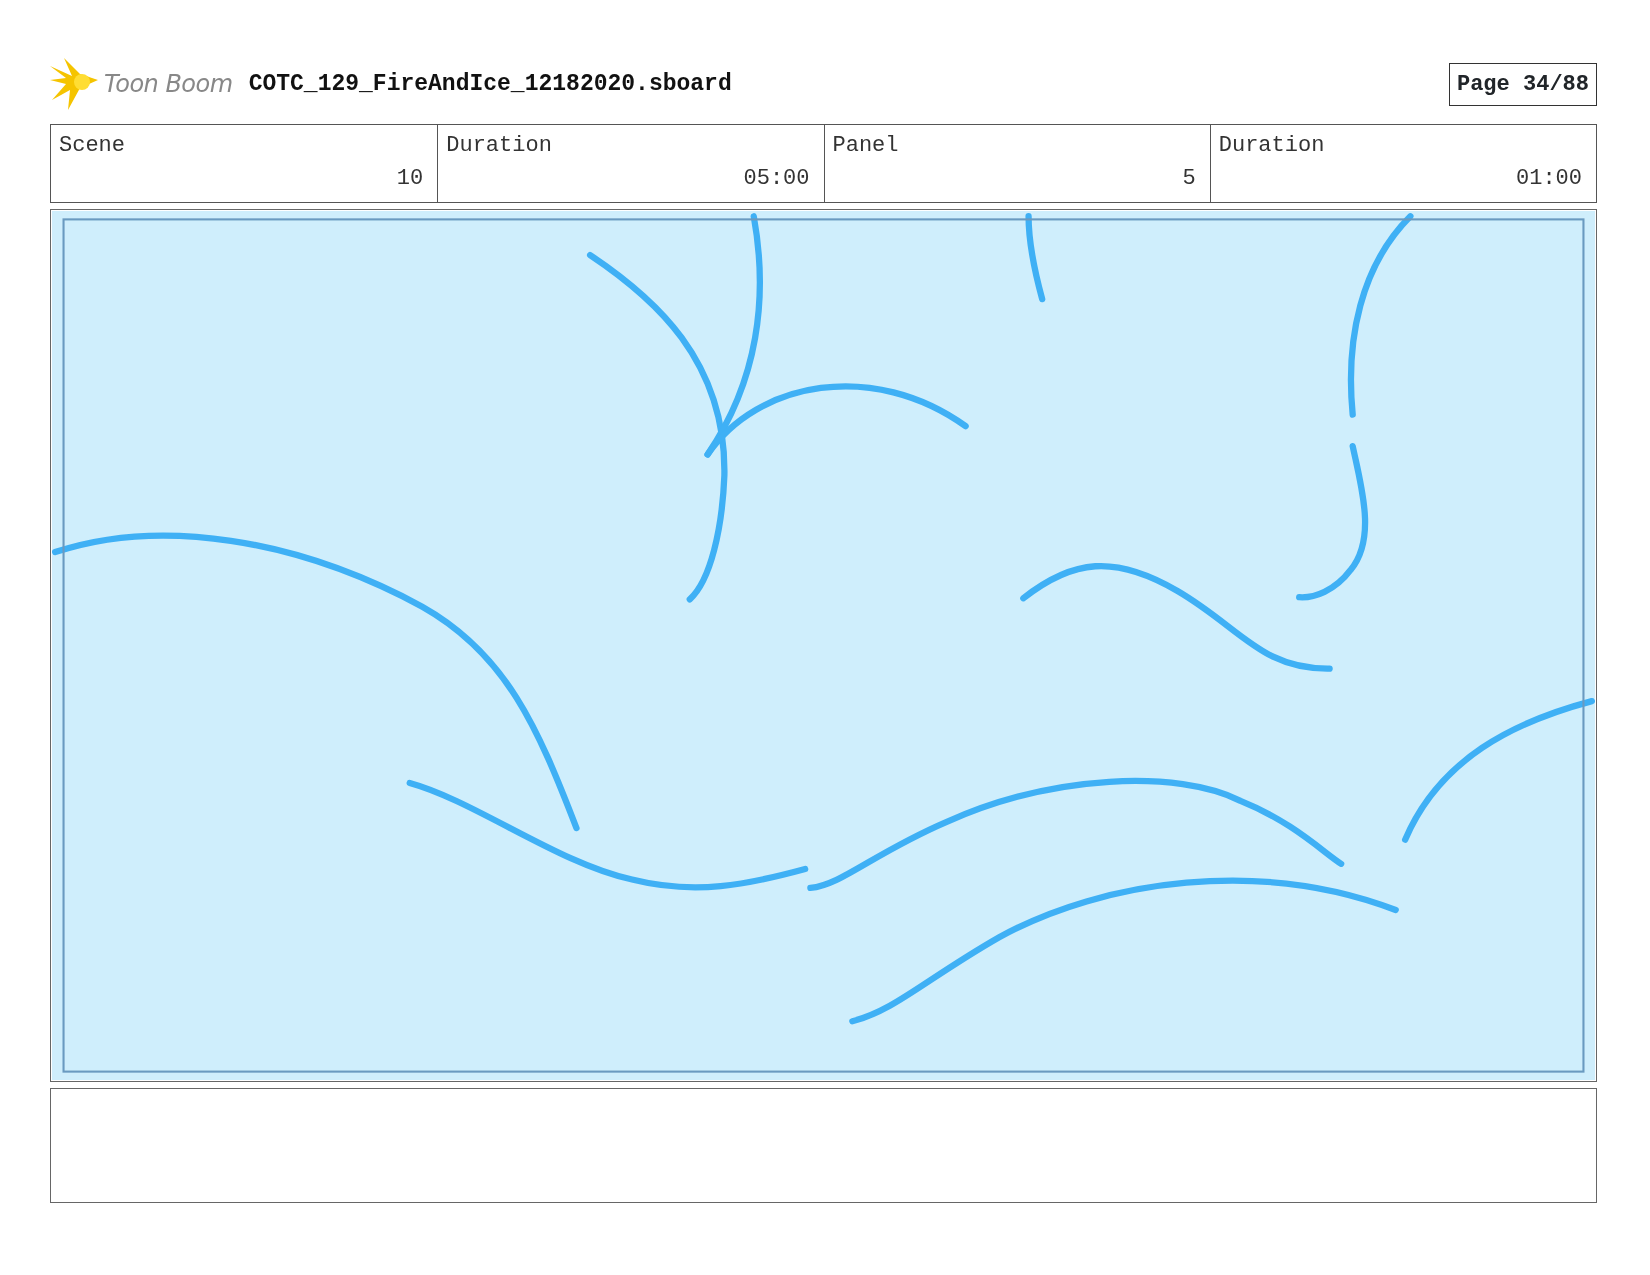 The height and width of the screenshot is (1275, 1650). I want to click on page-number: Page 34/88, so click(1522, 84).